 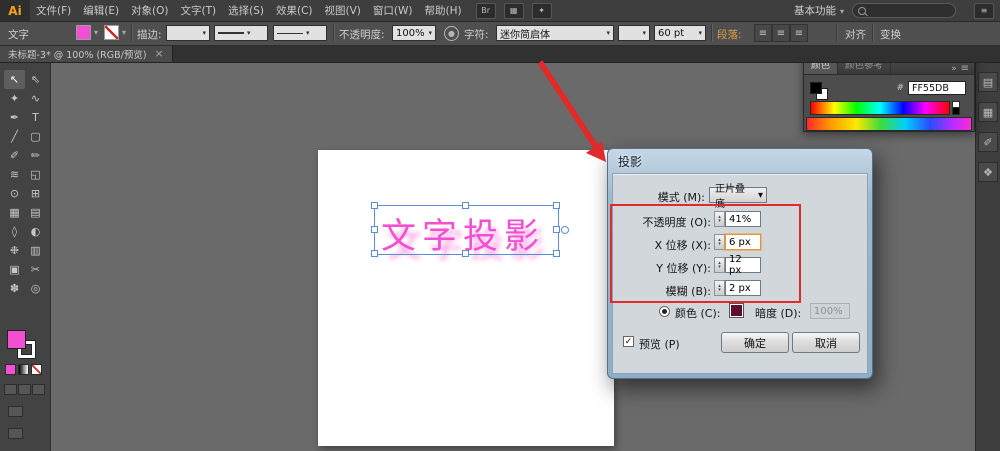 What do you see at coordinates (988, 142) in the screenshot?
I see `brushes-panel-icon: ✐` at bounding box center [988, 142].